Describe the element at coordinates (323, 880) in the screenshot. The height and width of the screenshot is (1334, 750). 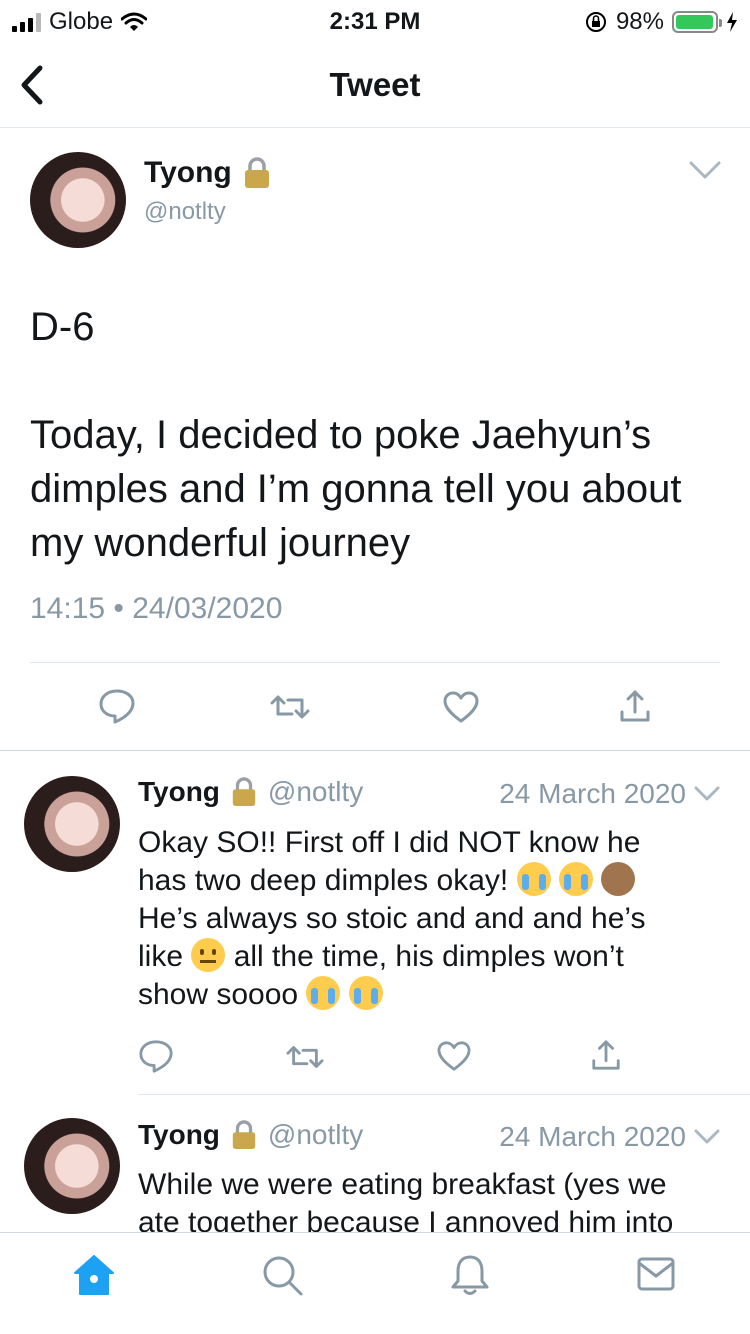
I see `reply-text-segment: has two deep dimples okay!` at that location.